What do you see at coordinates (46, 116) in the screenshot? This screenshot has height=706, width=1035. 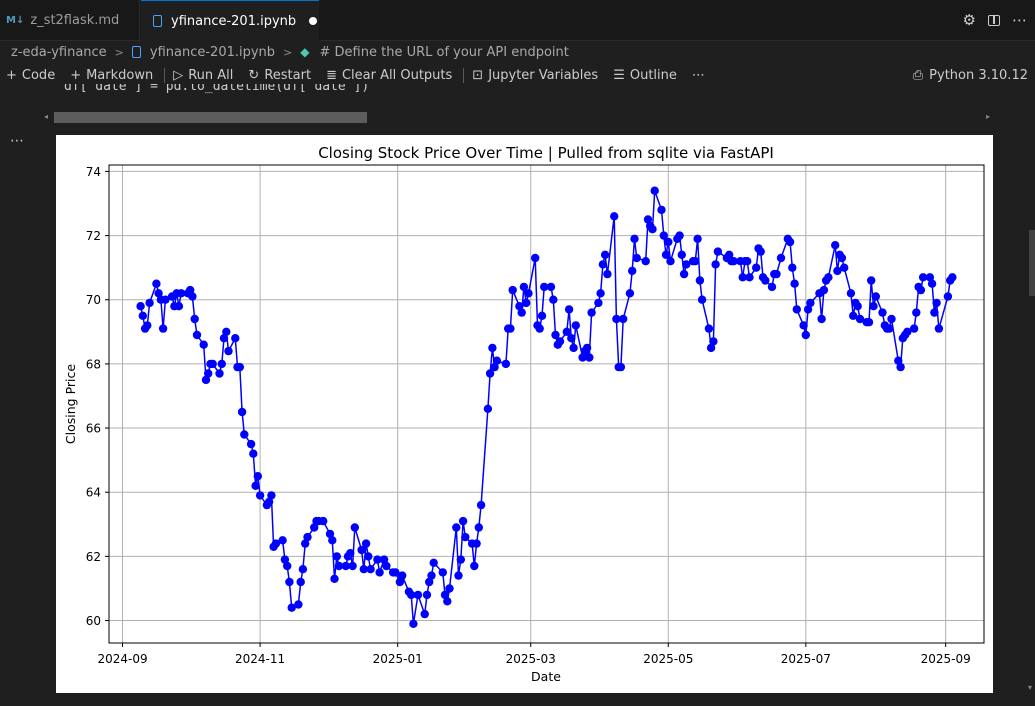 I see `scroll-left-icon: ◂` at bounding box center [46, 116].